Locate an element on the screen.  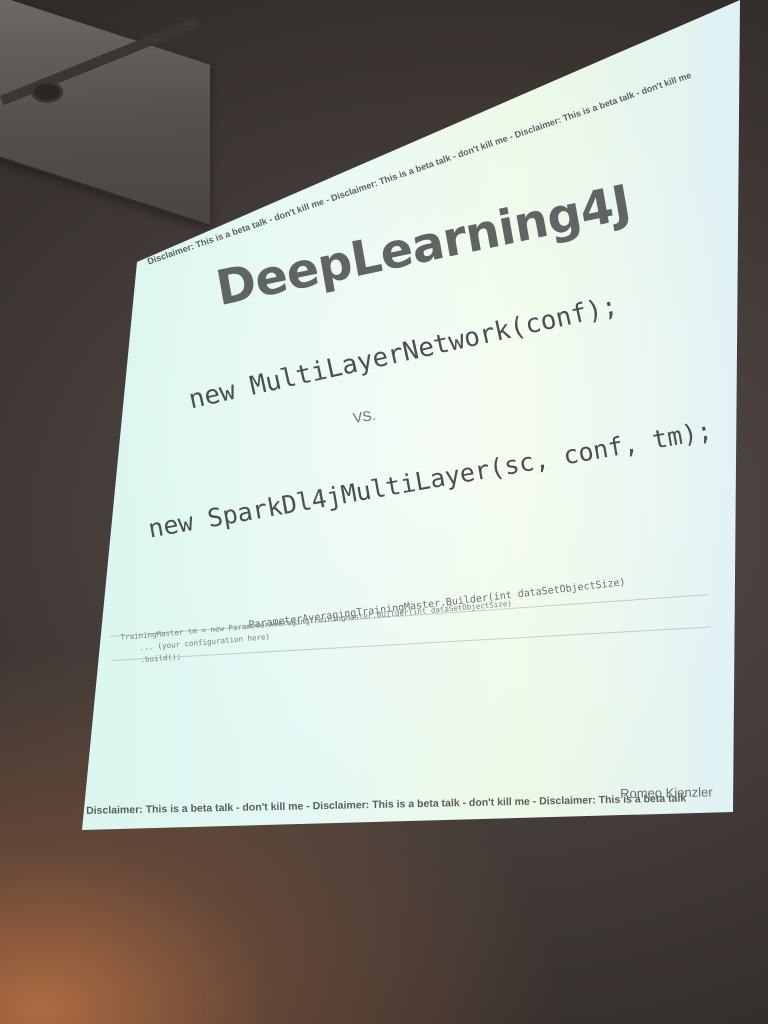
author-name: Romeo Kienzler is located at coordinates (666, 792).